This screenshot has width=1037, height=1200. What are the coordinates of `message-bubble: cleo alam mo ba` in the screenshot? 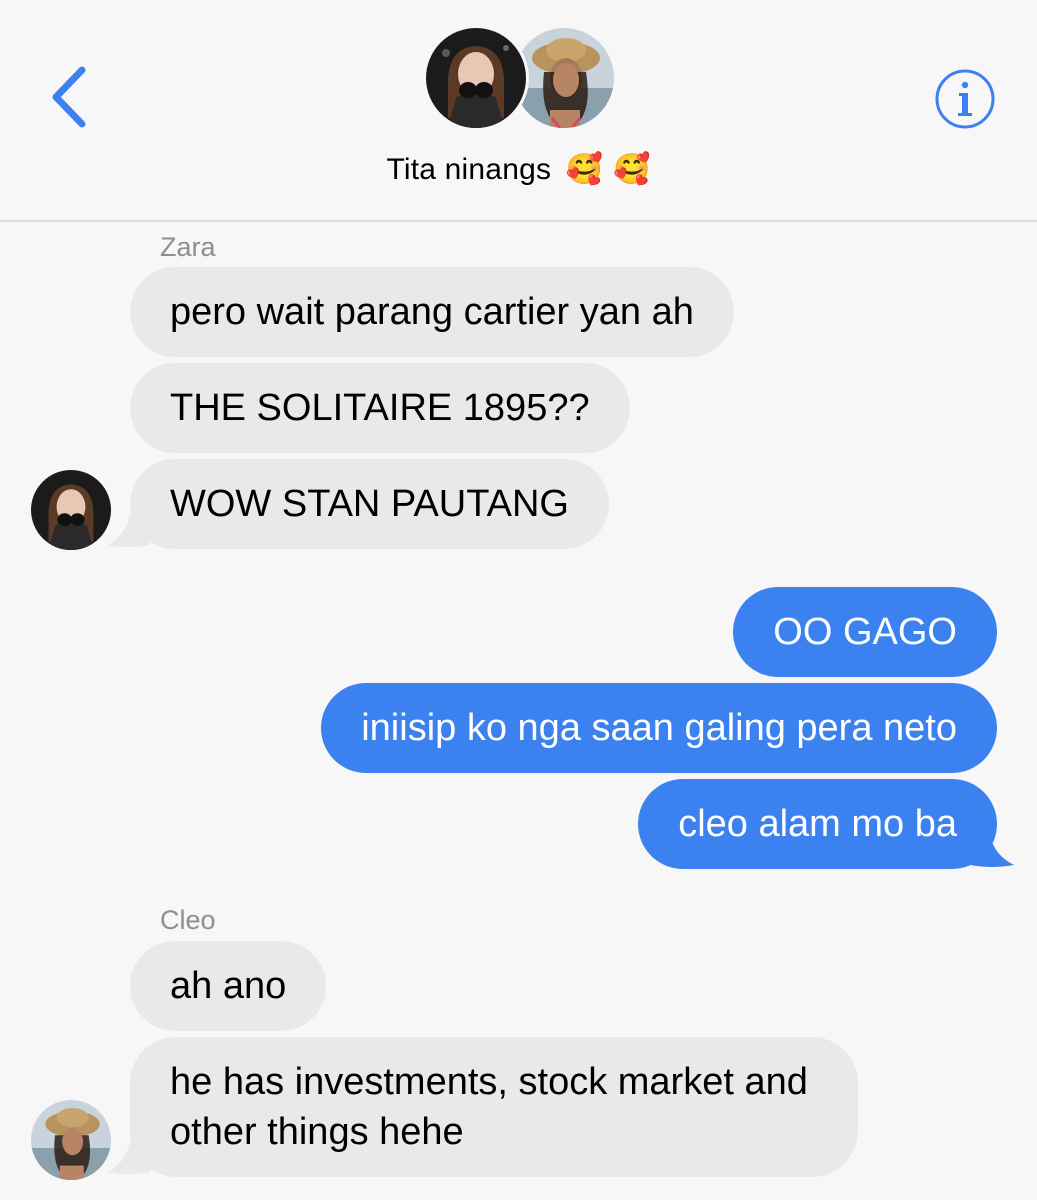 It's located at (817, 824).